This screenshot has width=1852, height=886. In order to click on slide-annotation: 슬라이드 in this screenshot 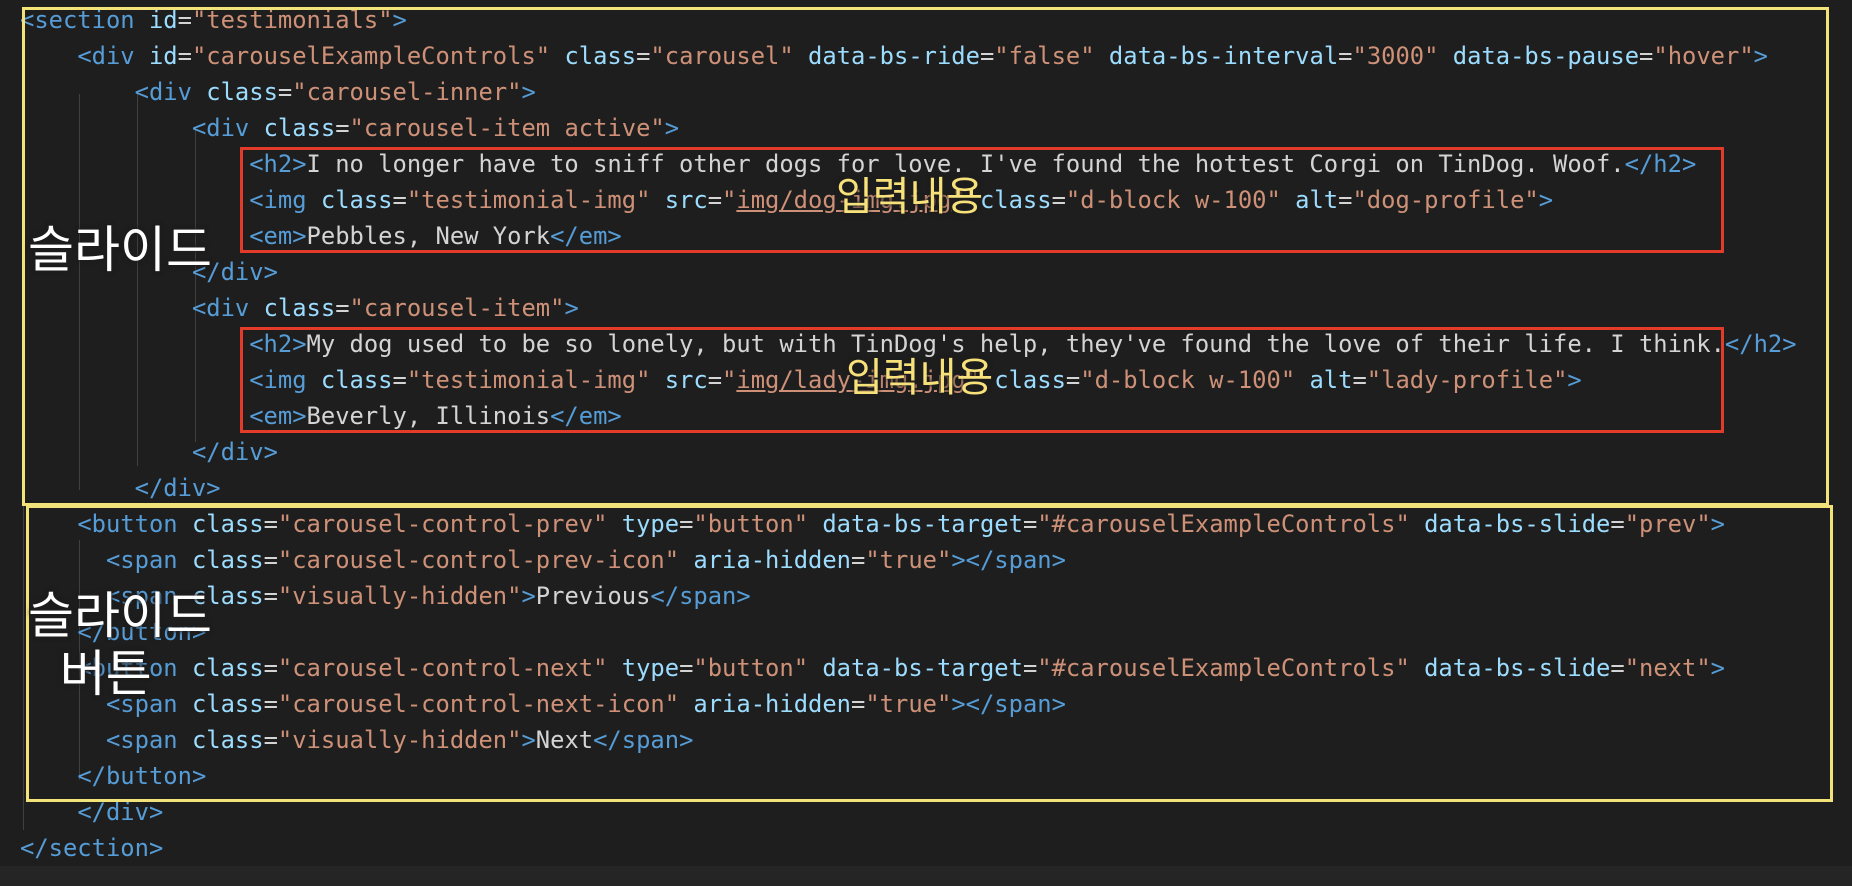, I will do `click(120, 250)`.